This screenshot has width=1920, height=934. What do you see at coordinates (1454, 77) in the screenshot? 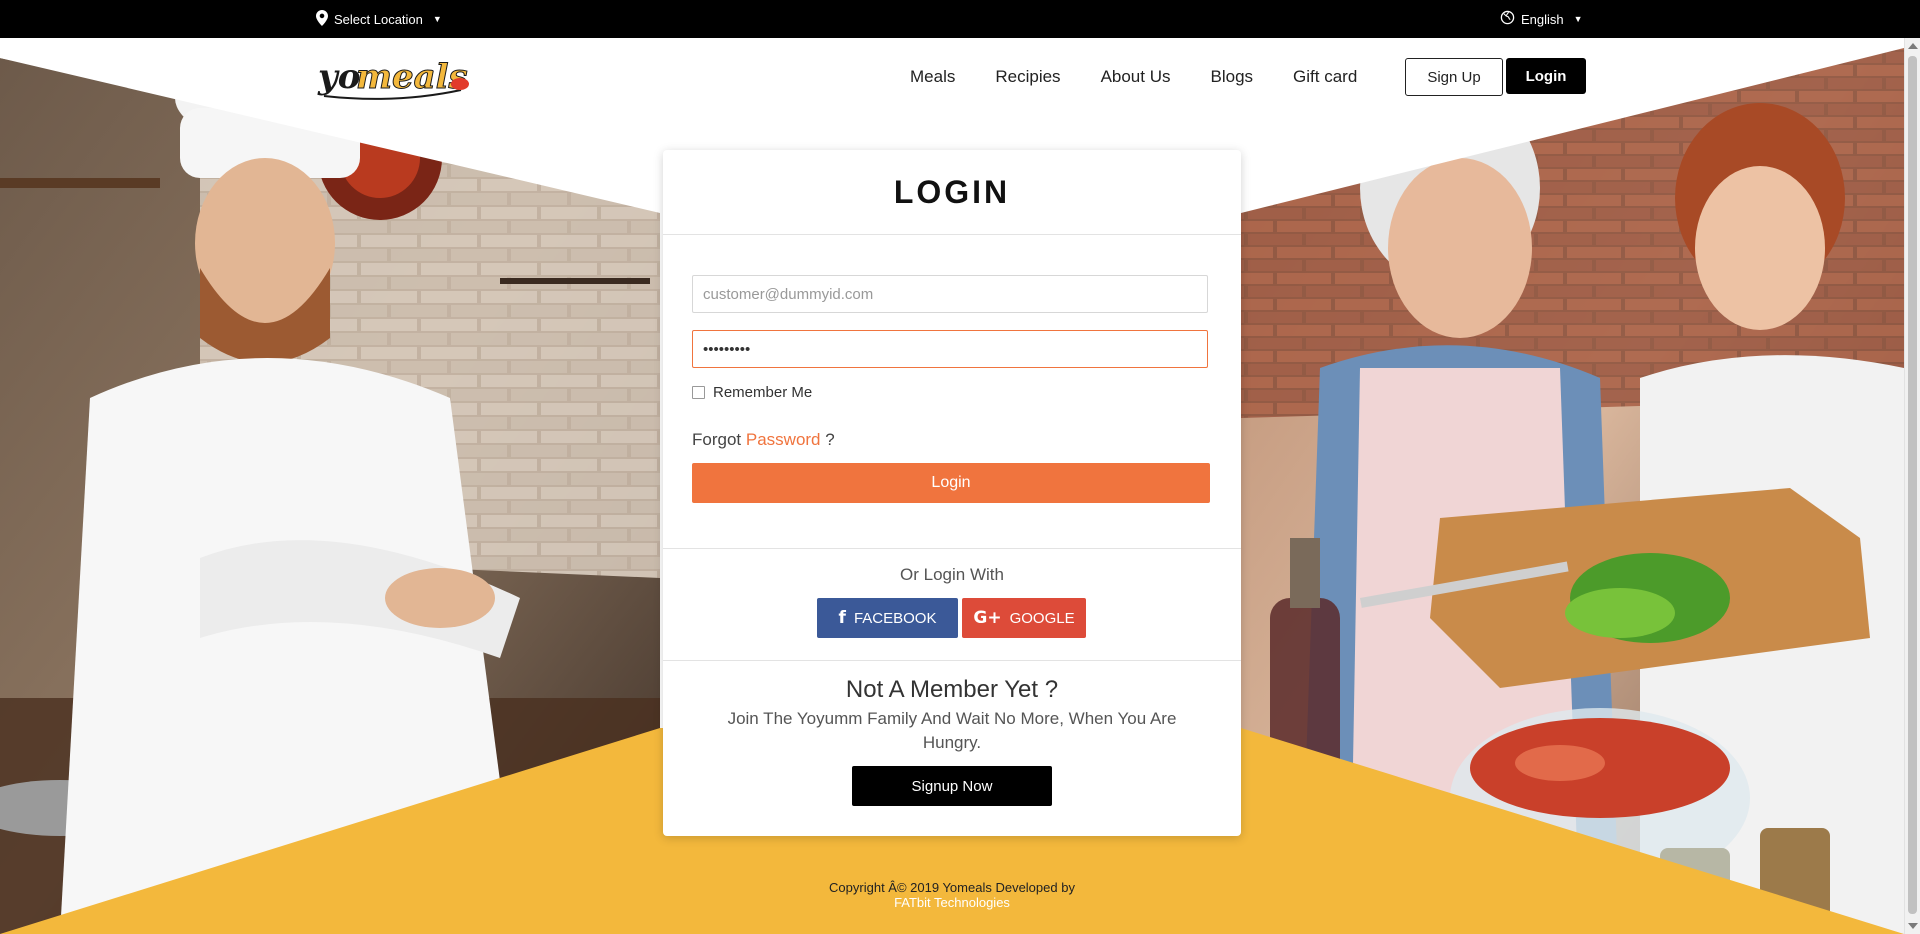
I see `sign-up-button: Sign Up` at bounding box center [1454, 77].